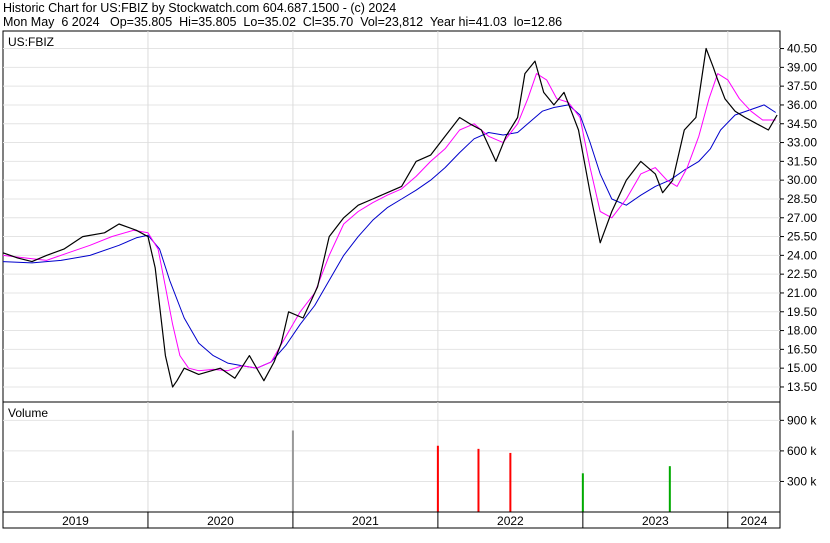  Describe the element at coordinates (655, 521) in the screenshot. I see `year-label: 2023` at that location.